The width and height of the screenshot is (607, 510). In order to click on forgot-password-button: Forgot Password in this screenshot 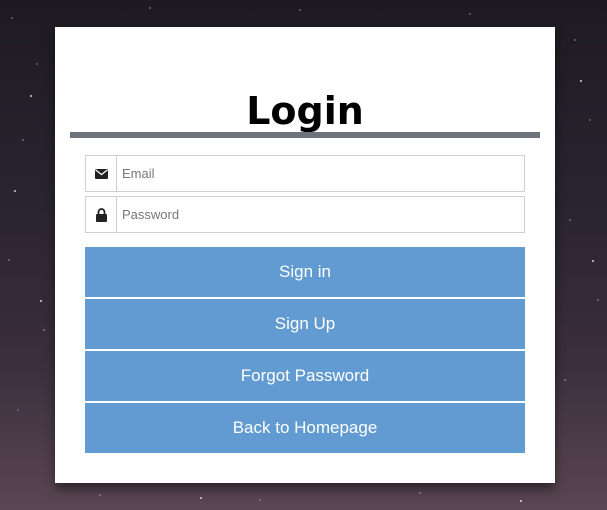, I will do `click(305, 376)`.